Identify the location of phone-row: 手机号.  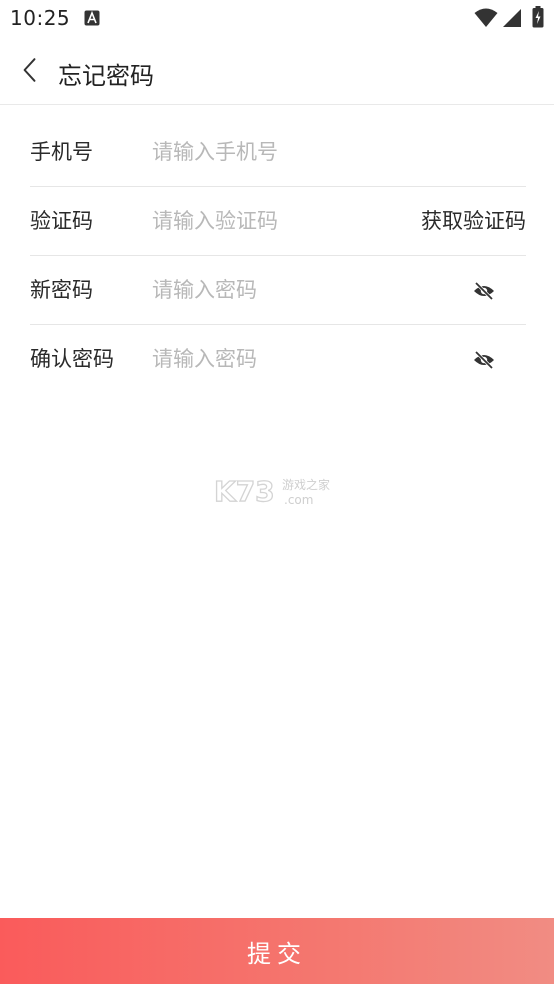
(278, 152).